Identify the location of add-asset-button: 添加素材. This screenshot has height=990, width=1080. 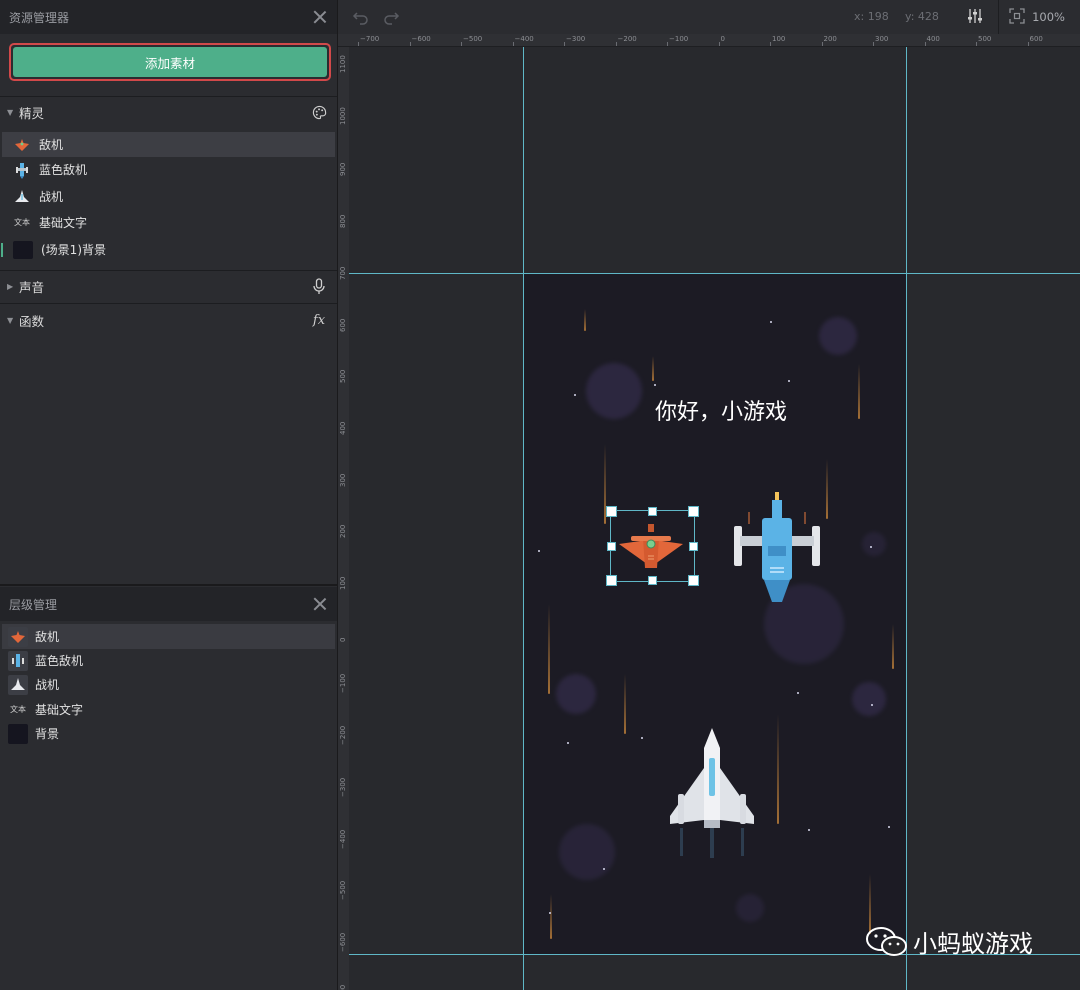
(170, 62).